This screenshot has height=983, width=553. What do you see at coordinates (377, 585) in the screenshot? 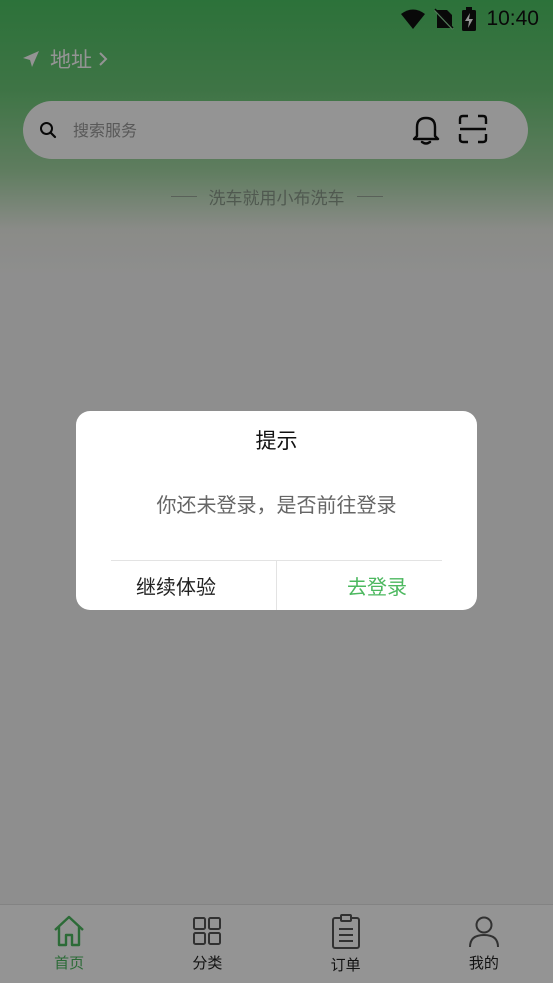
I see `go-login-button: 去登录` at bounding box center [377, 585].